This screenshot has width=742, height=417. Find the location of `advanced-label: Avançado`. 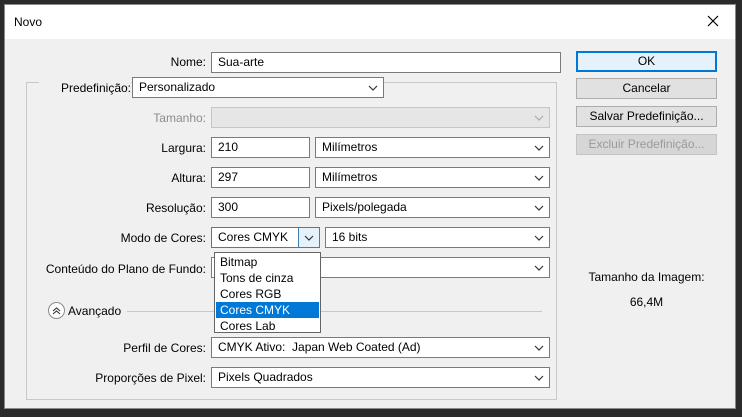

advanced-label: Avançado is located at coordinates (95, 311).